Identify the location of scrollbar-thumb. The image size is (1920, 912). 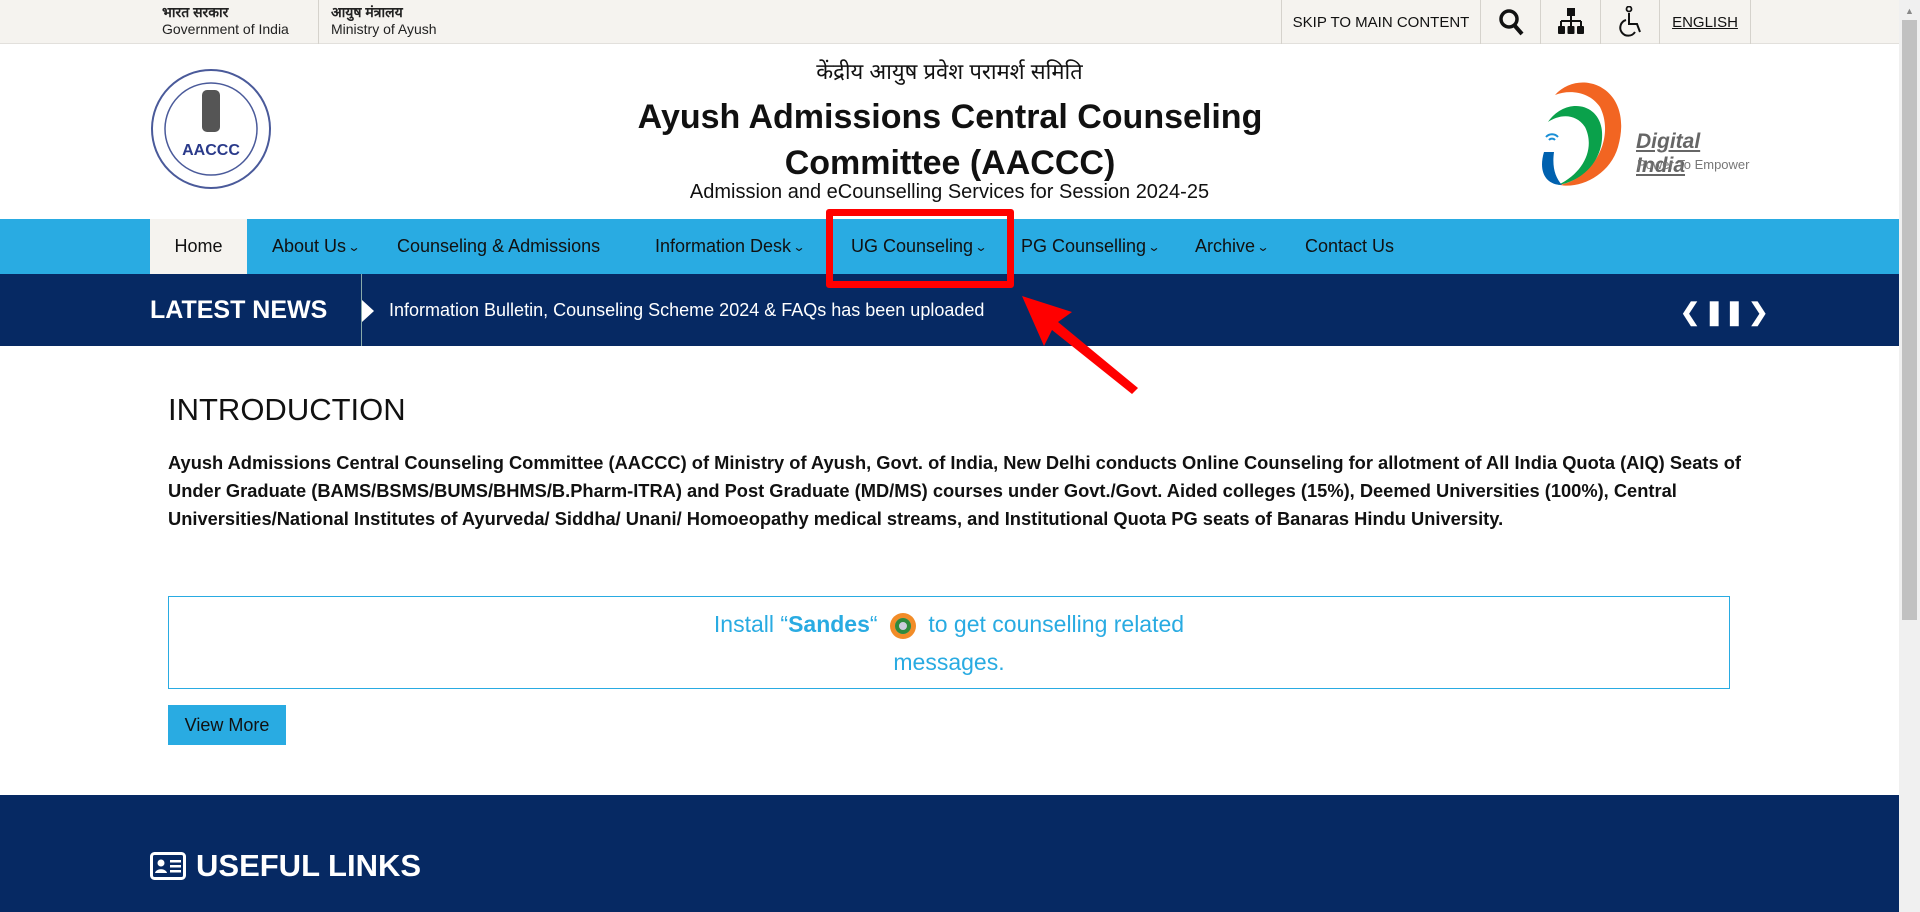
(1909, 320).